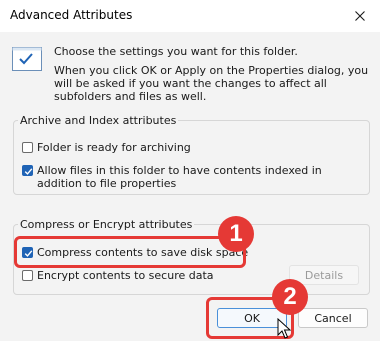 Image resolution: width=380 pixels, height=341 pixels. I want to click on folder-ready-label: Folder is ready for archiving, so click(114, 147).